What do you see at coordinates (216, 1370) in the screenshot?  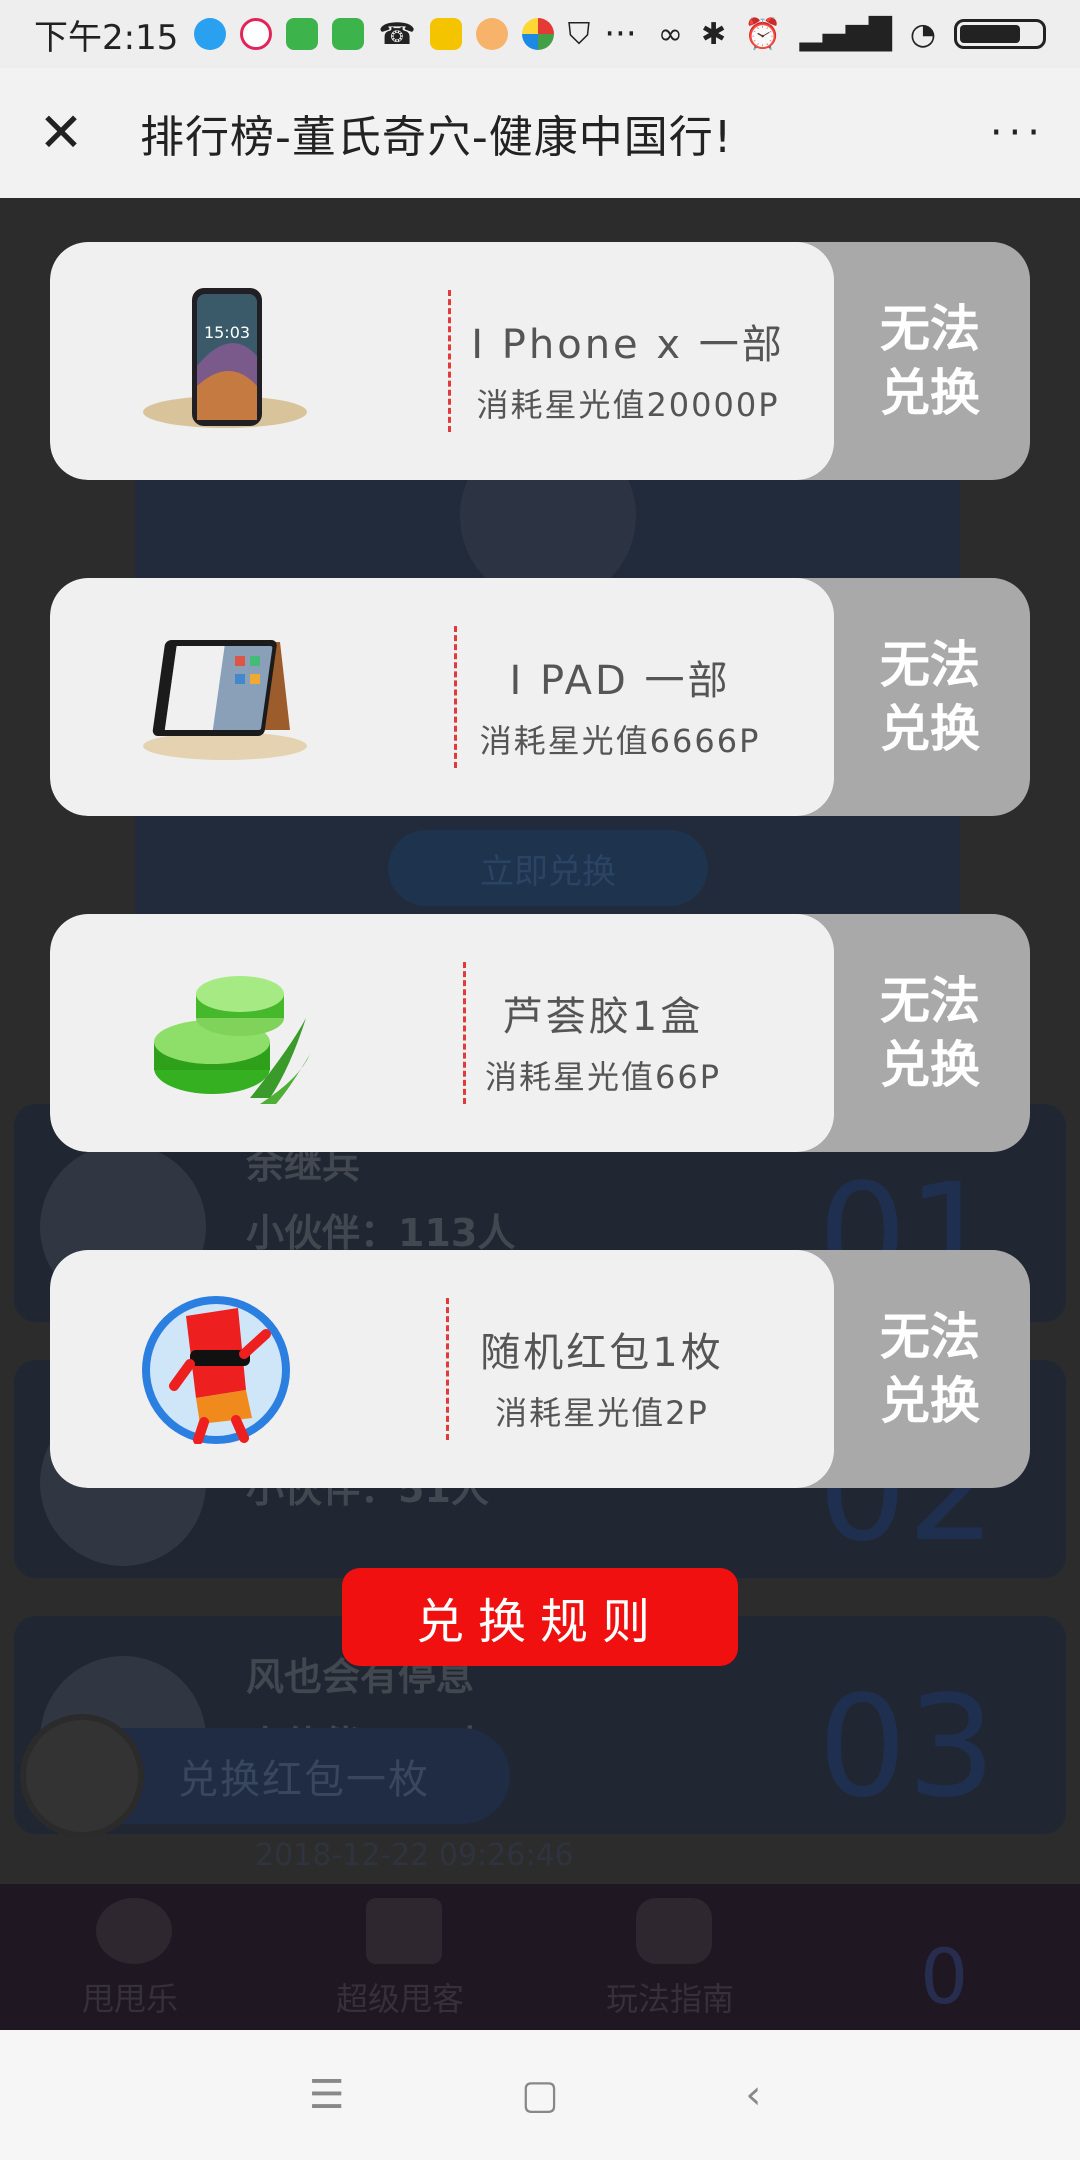 I see `red-envelope-image` at bounding box center [216, 1370].